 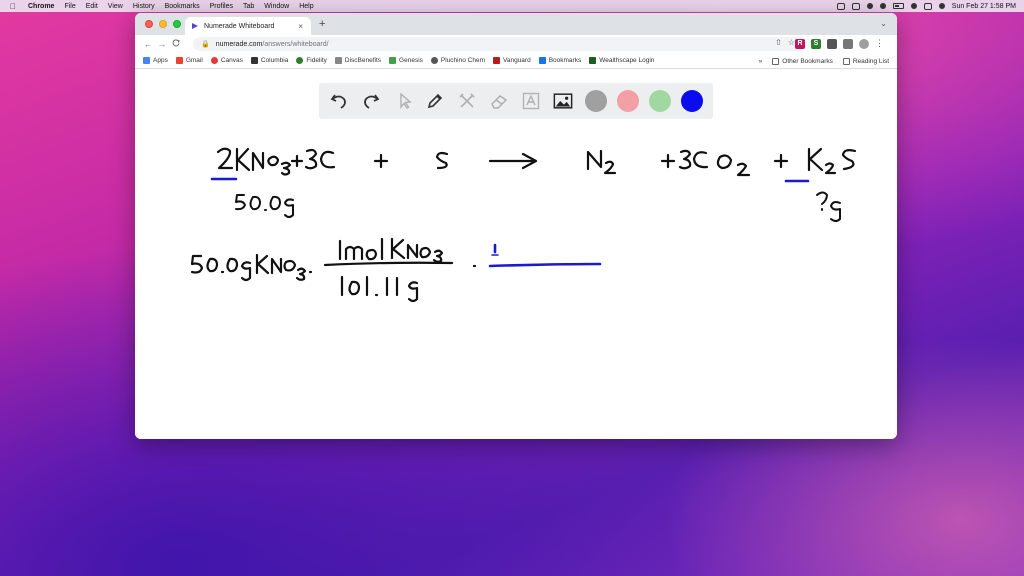 I want to click on bookmark-wealthscape-login: Wealthscape Login, so click(x=621, y=60).